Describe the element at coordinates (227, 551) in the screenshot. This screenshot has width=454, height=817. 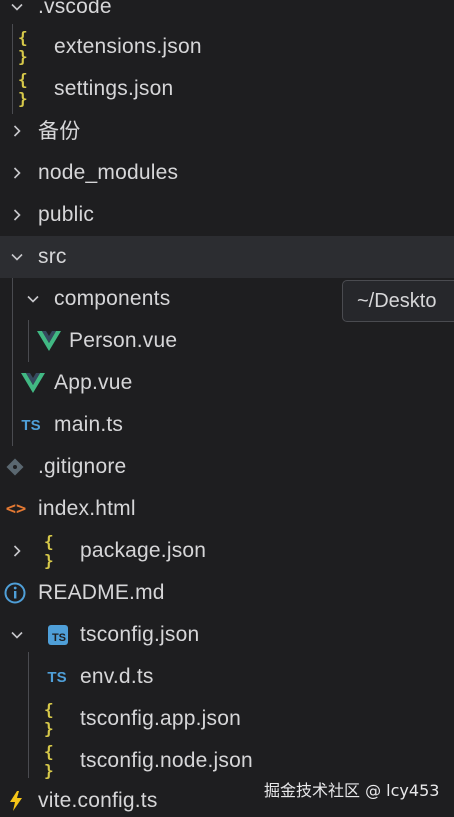
I see `tree-file-package-json: { } package.json` at that location.